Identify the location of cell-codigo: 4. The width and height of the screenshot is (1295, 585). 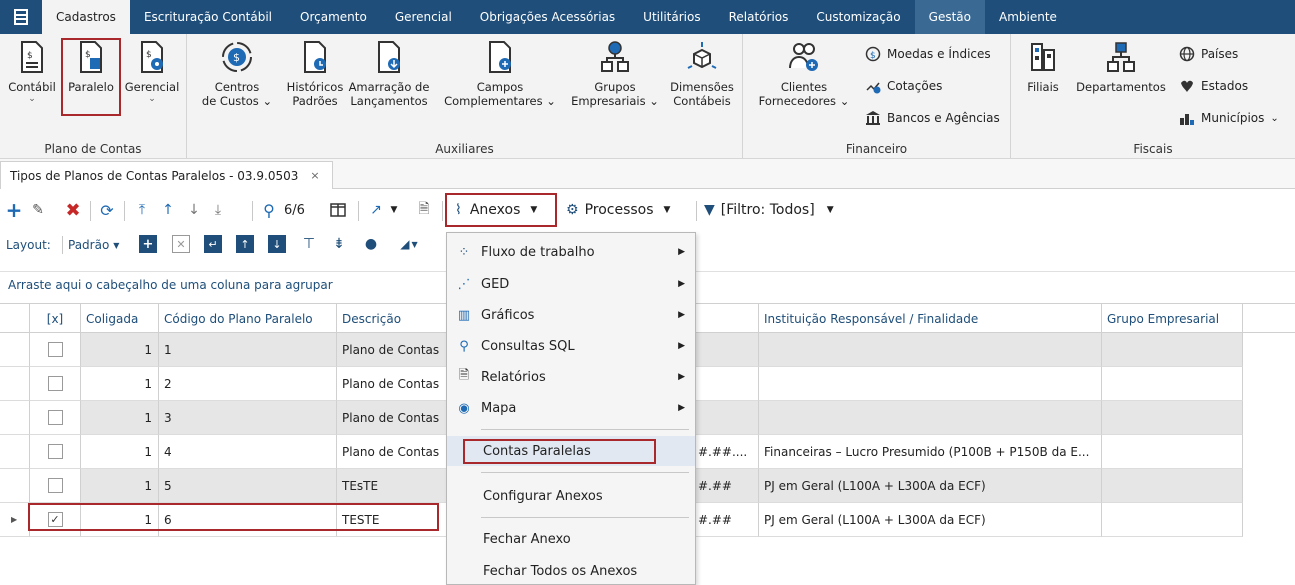
(248, 452).